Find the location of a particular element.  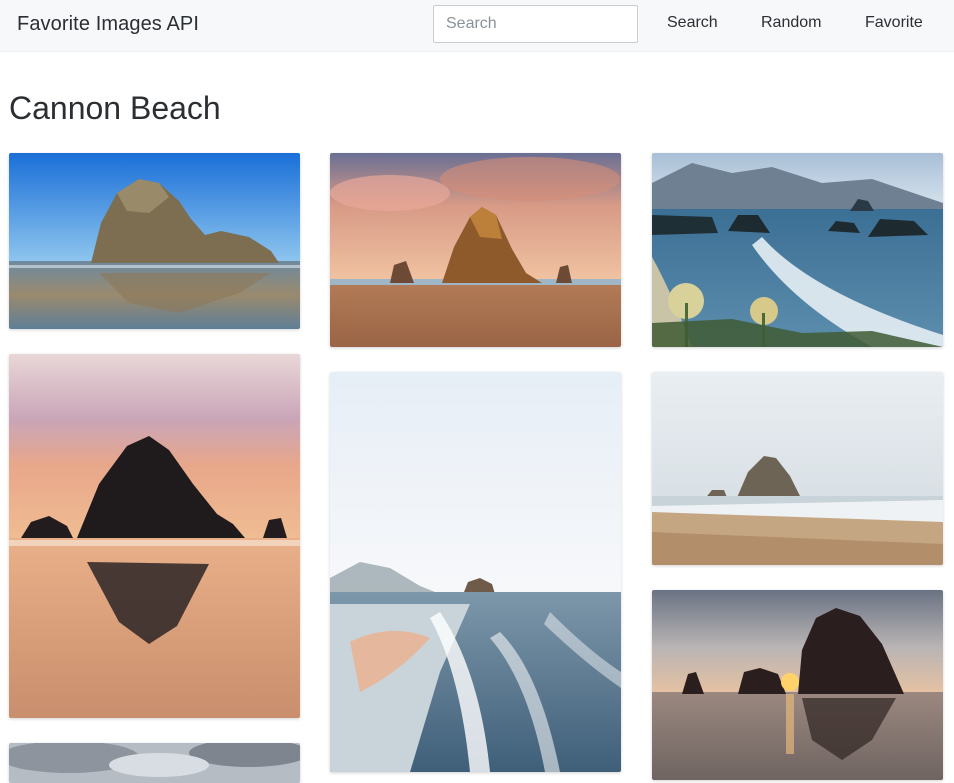

search-input is located at coordinates (535, 24).